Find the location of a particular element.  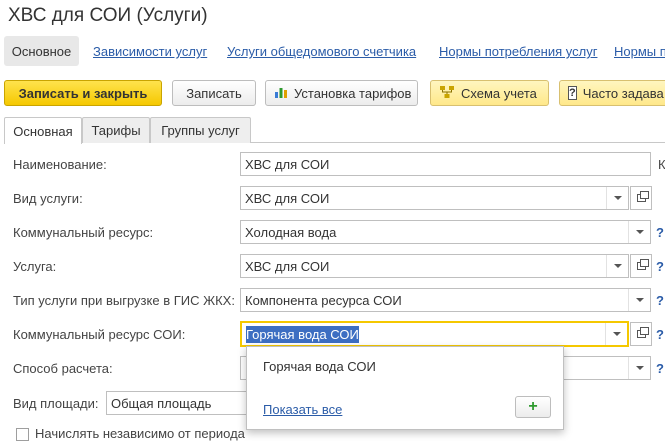

gis-type-help-link: ? is located at coordinates (660, 300).